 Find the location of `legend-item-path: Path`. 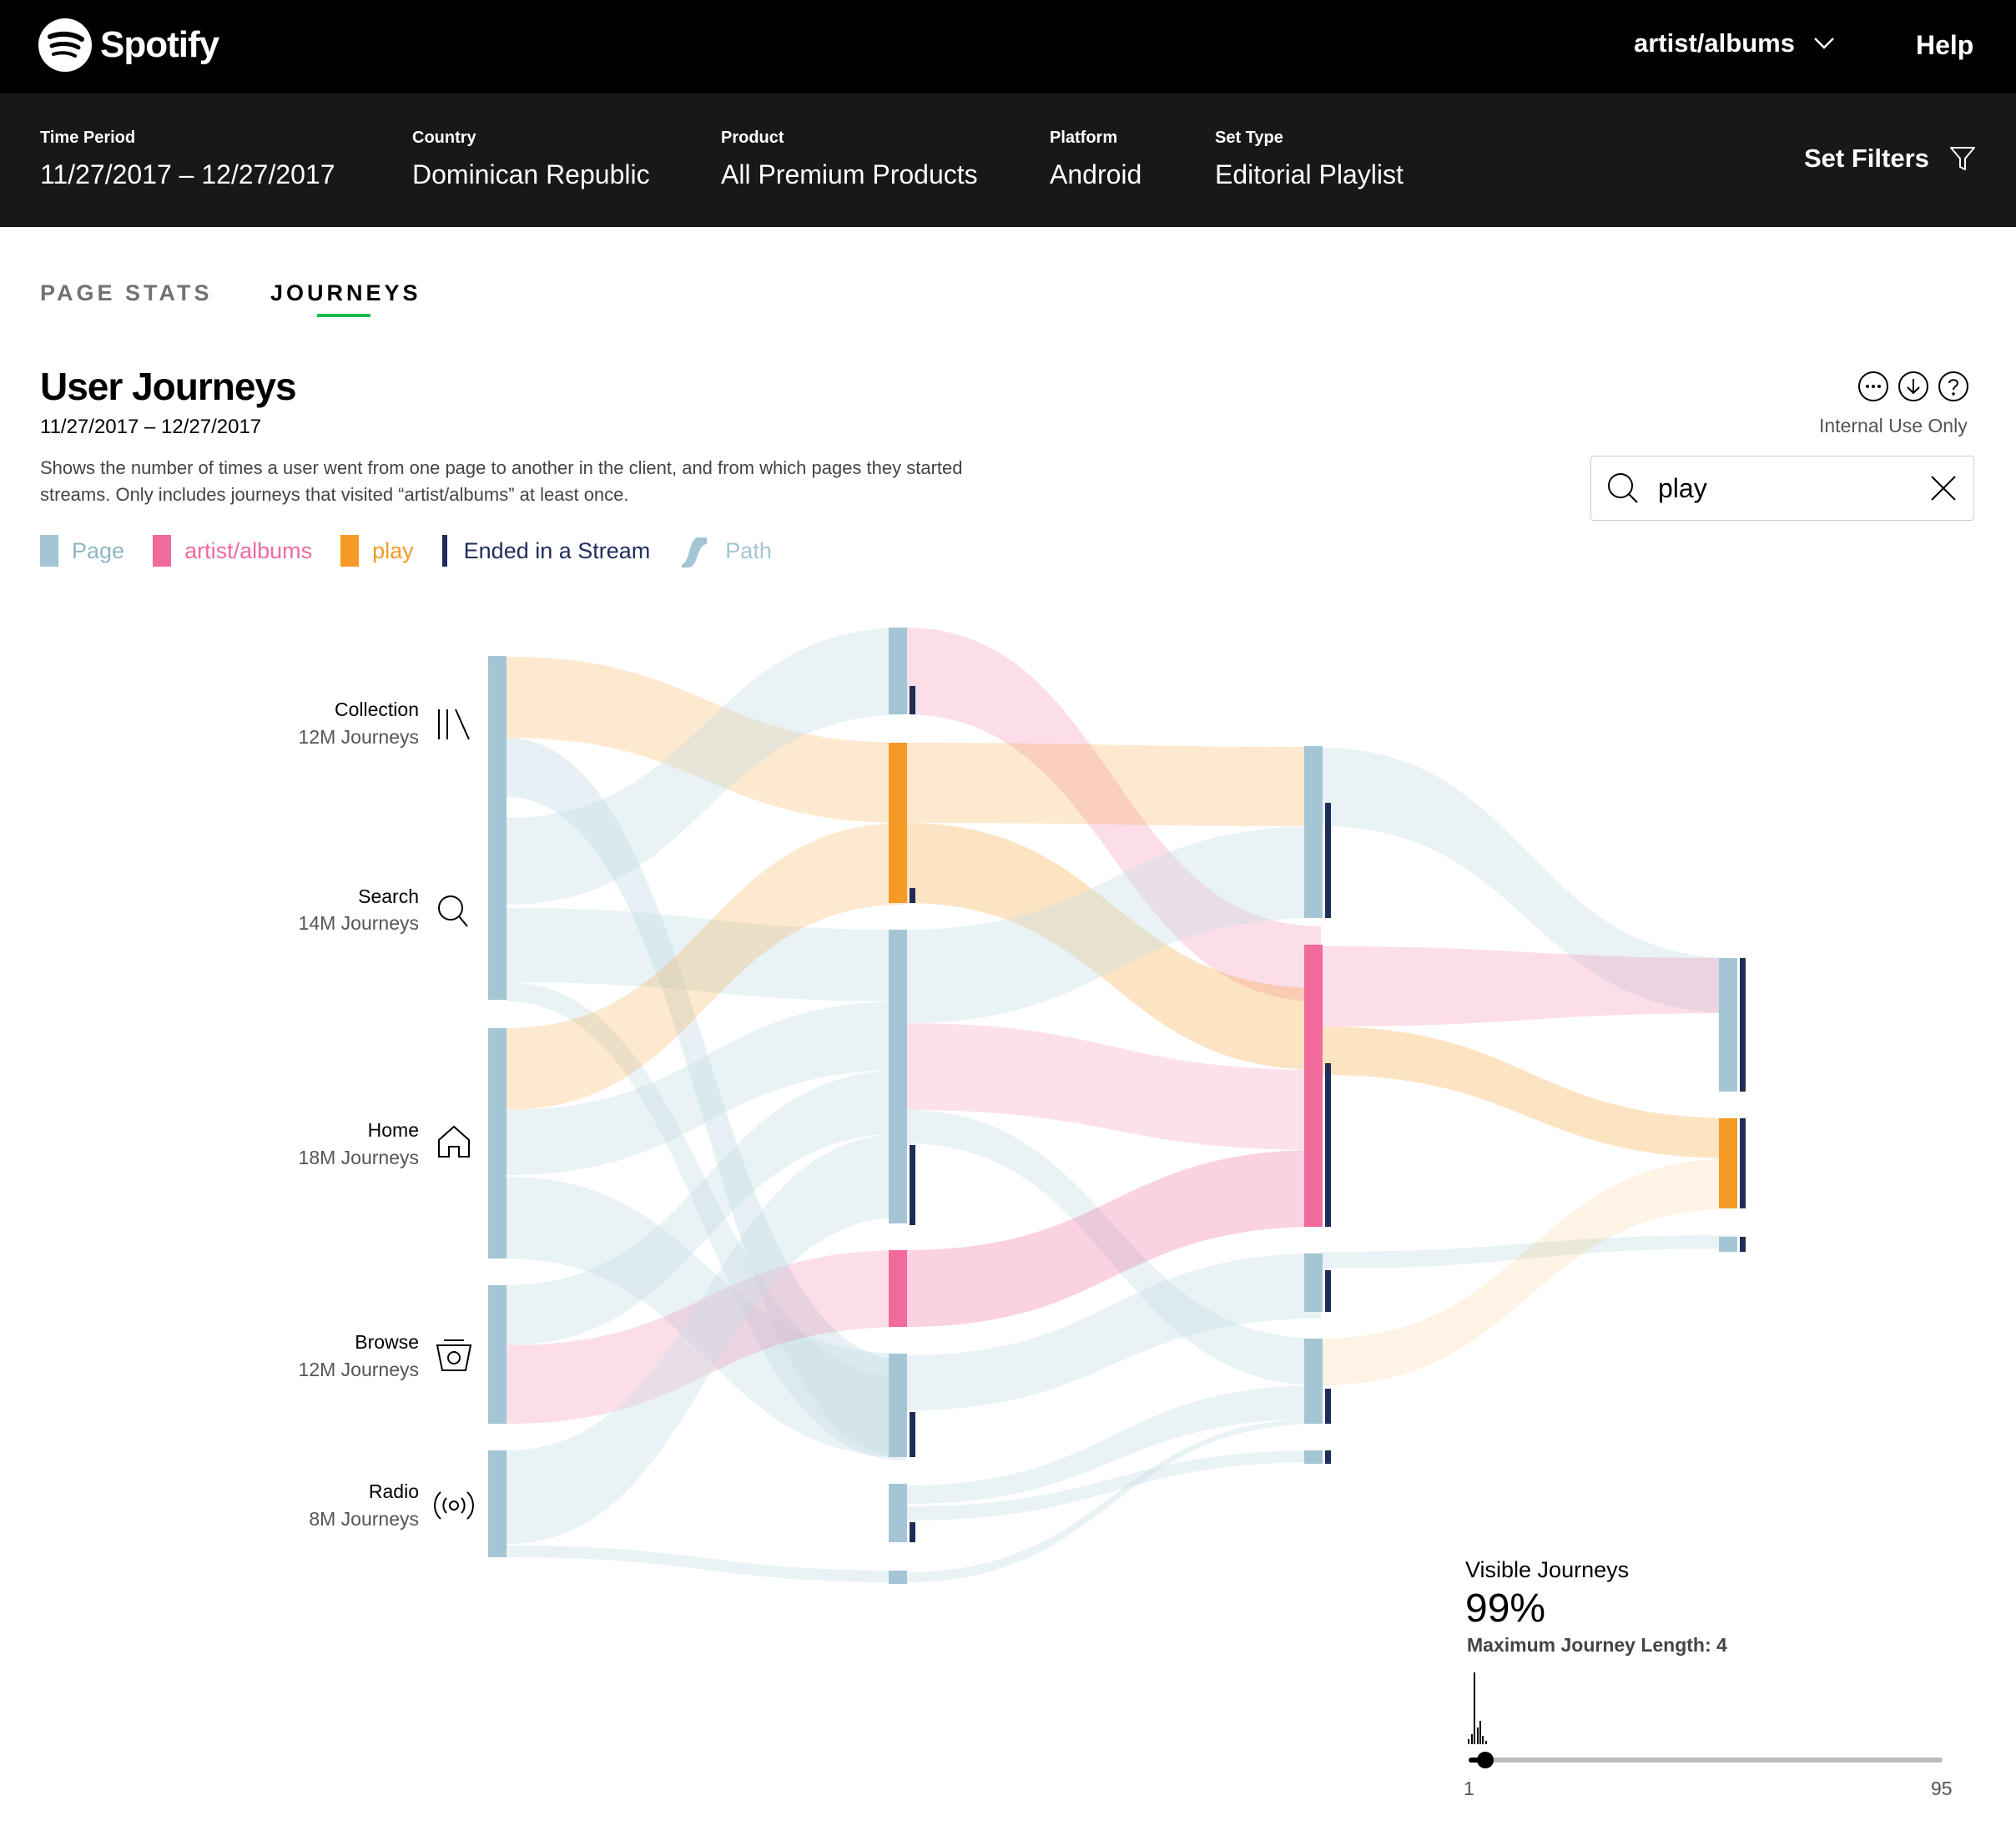

legend-item-path: Path is located at coordinates (725, 550).